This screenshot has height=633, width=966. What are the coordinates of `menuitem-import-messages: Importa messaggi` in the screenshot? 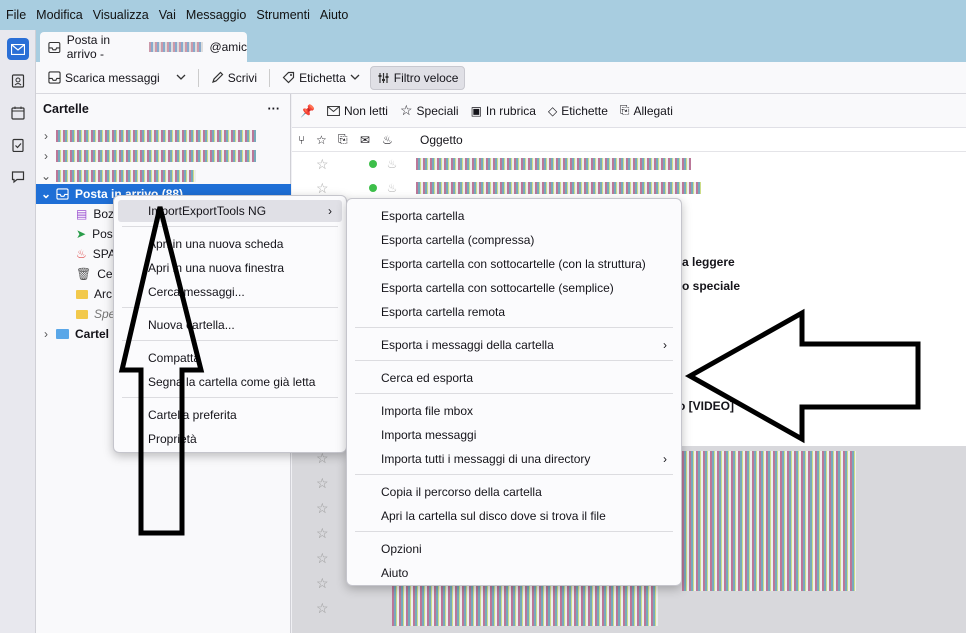 It's located at (514, 435).